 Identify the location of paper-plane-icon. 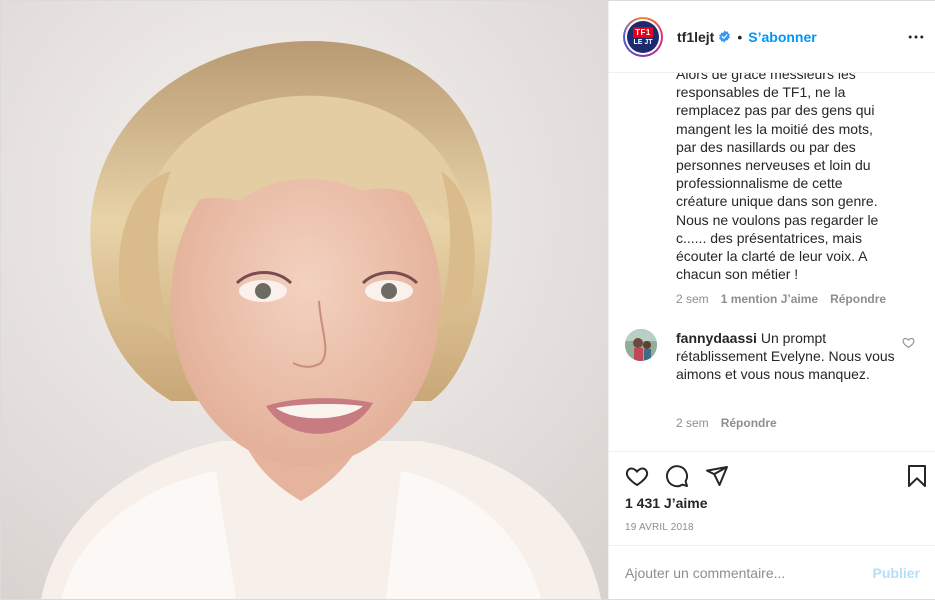
(717, 476).